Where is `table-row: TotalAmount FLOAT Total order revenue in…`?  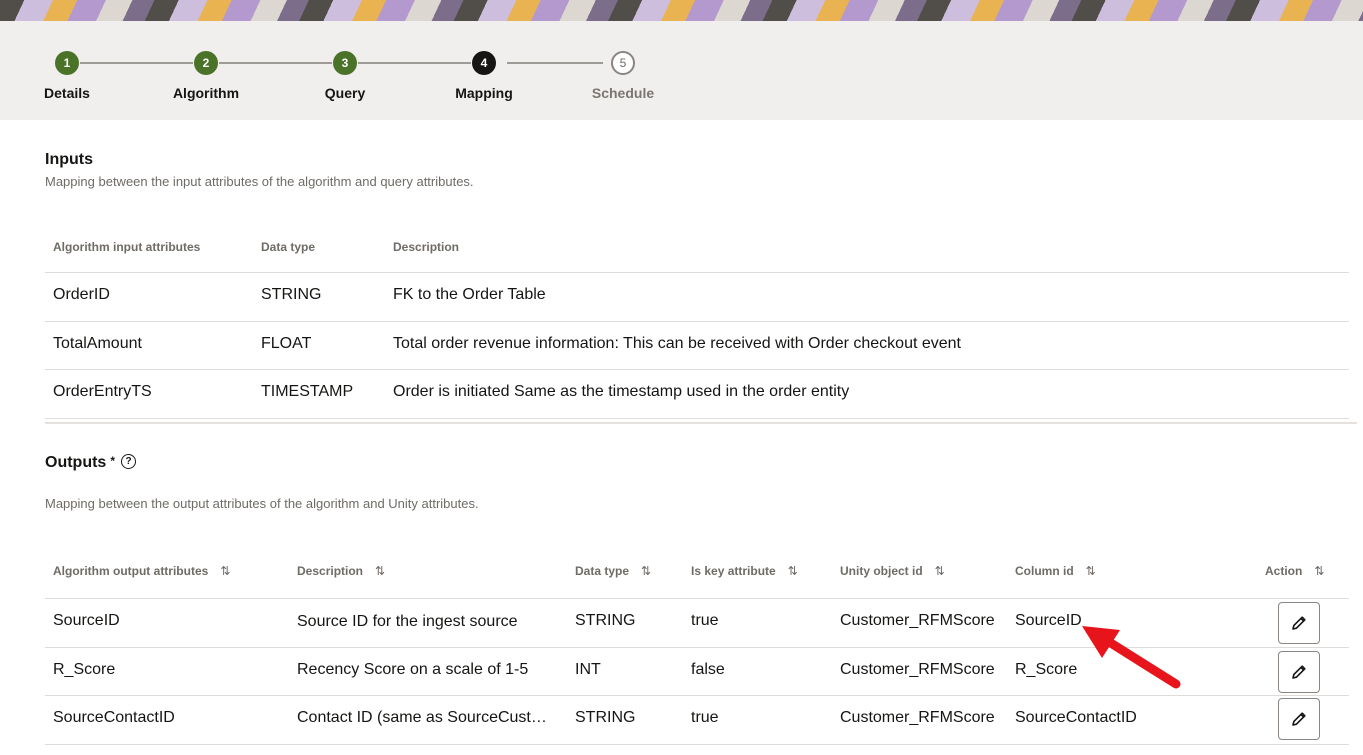 table-row: TotalAmount FLOAT Total order revenue in… is located at coordinates (697, 345).